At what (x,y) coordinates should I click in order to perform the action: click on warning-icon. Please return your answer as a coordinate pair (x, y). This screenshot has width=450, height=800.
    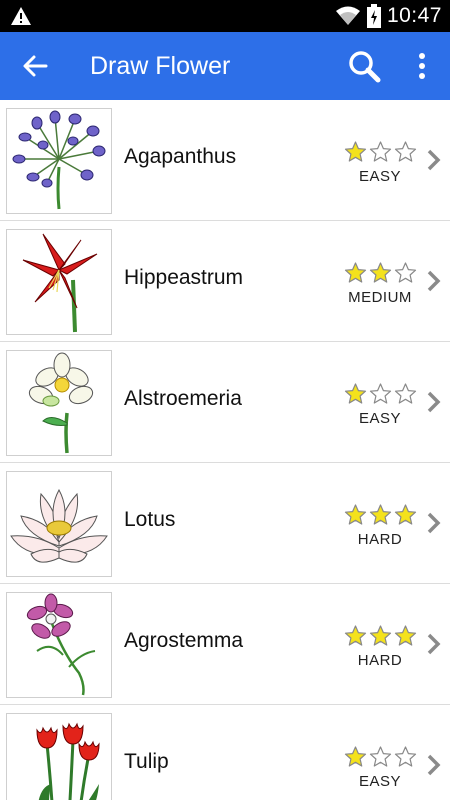
    Looking at the image, I should click on (21, 16).